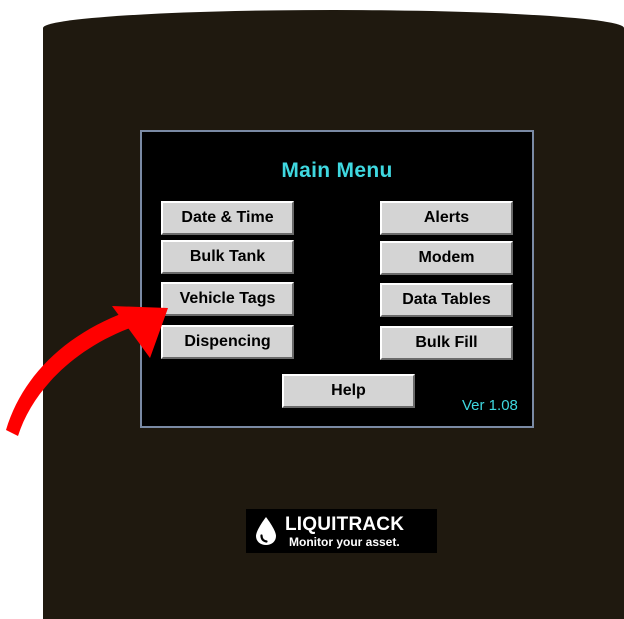 The image size is (624, 619). I want to click on date-time-button: Date & Time, so click(227, 218).